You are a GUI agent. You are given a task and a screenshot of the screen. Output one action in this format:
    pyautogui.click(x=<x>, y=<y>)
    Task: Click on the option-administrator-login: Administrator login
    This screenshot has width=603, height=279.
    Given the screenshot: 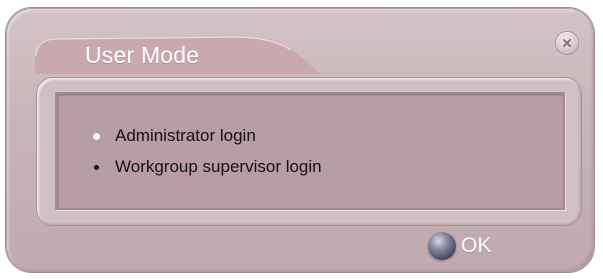 What is the action you would take?
    pyautogui.click(x=174, y=136)
    